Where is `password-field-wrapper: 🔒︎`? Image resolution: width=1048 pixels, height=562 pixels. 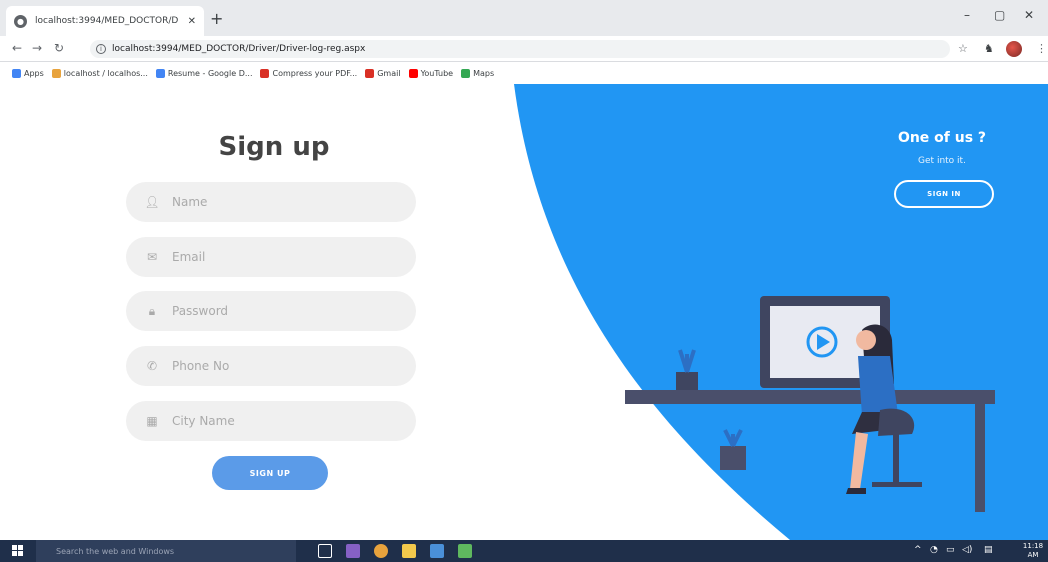 password-field-wrapper: 🔒︎ is located at coordinates (271, 311).